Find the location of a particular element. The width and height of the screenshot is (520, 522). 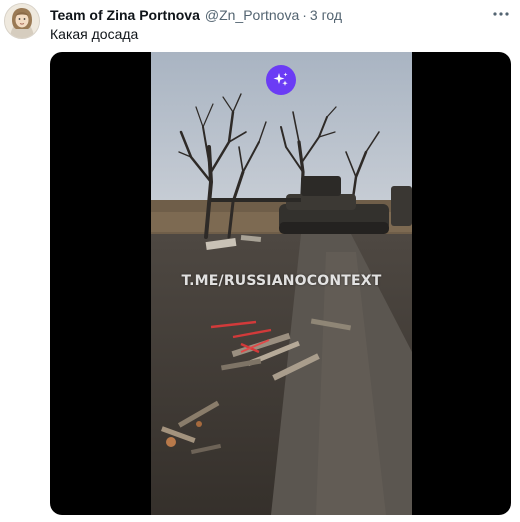

timestamp: 3 год is located at coordinates (326, 15).